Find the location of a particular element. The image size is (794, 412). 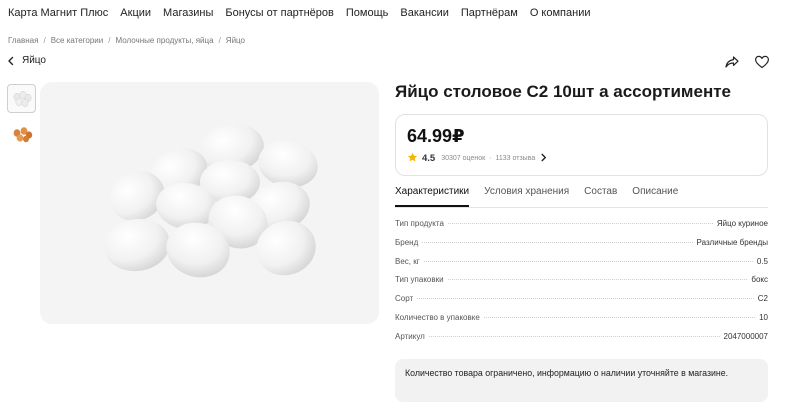

tab-description: Описание is located at coordinates (655, 196).